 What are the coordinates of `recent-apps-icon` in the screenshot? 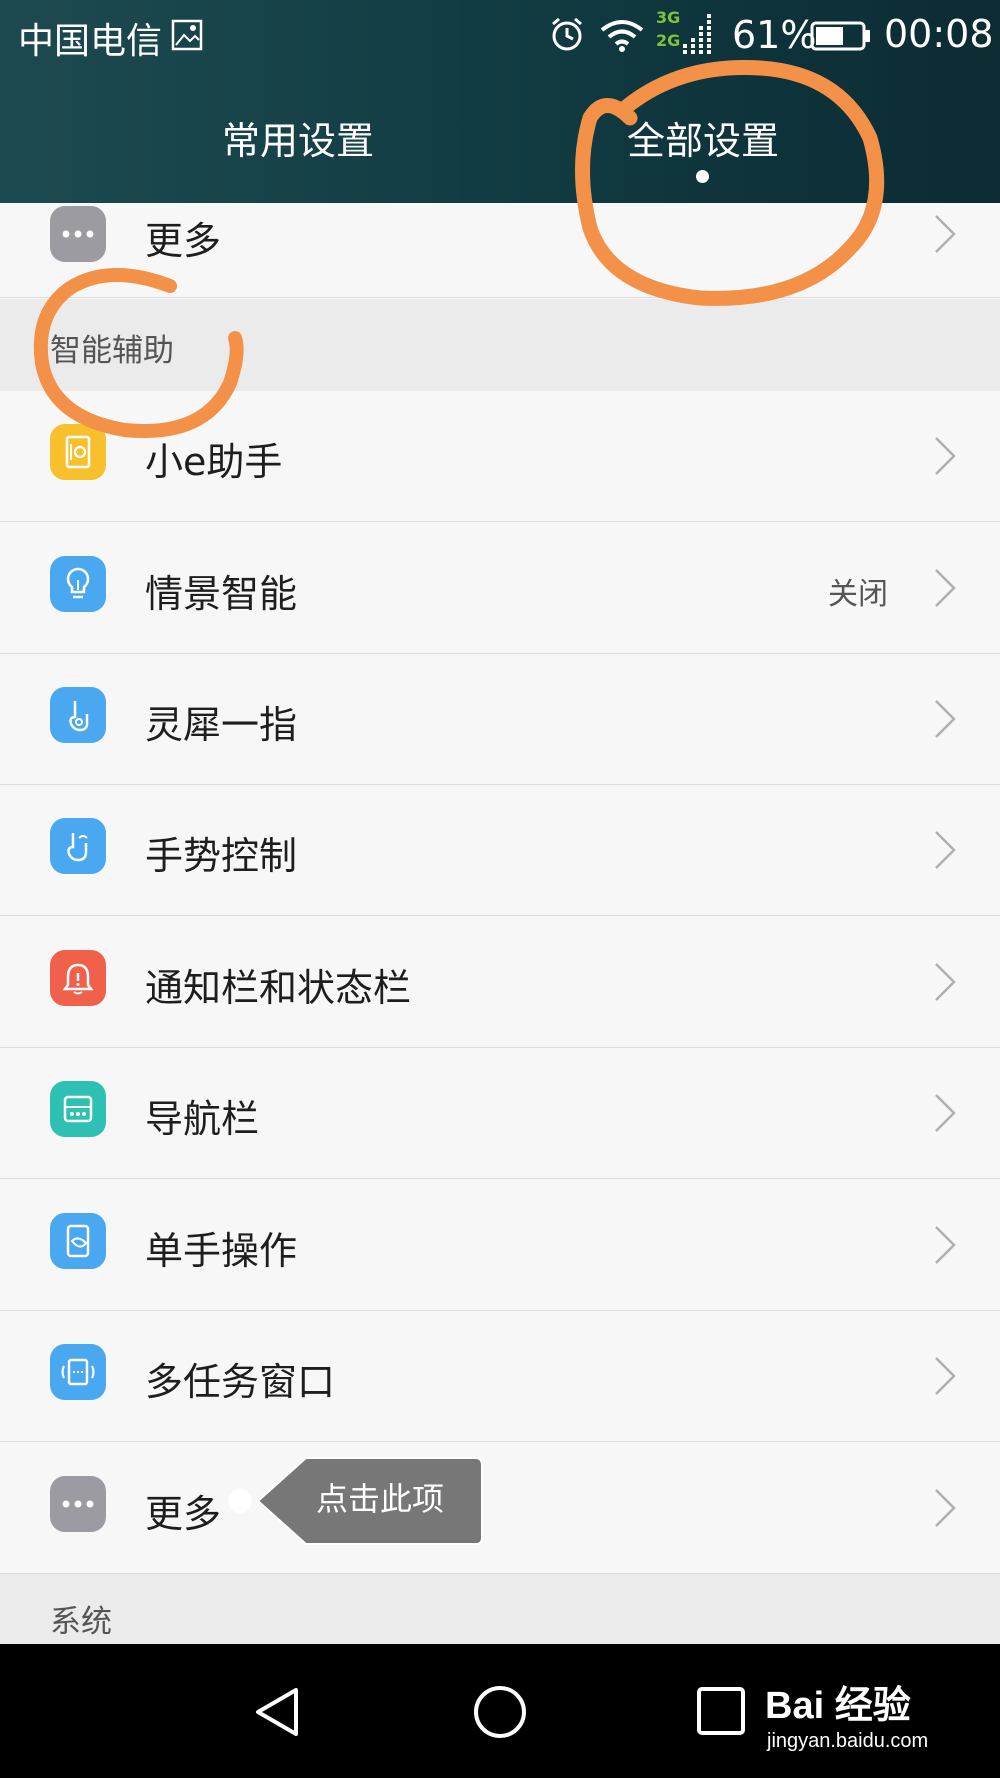 It's located at (722, 1712).